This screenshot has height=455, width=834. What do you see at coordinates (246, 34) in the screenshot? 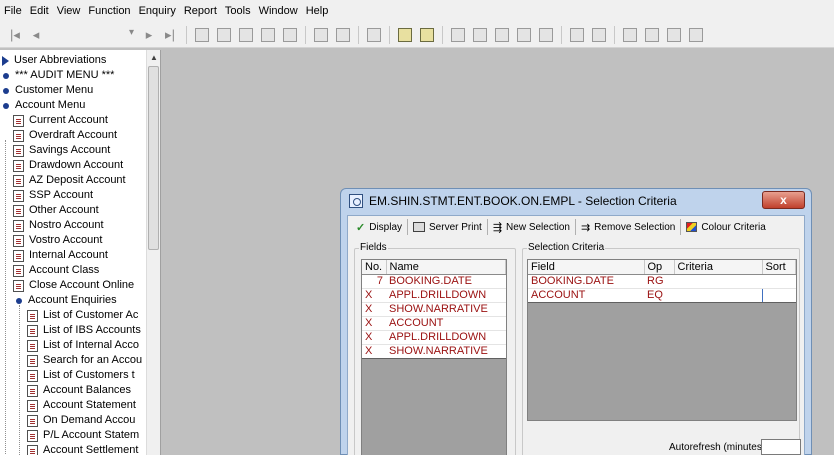
I see `paste-icon` at bounding box center [246, 34].